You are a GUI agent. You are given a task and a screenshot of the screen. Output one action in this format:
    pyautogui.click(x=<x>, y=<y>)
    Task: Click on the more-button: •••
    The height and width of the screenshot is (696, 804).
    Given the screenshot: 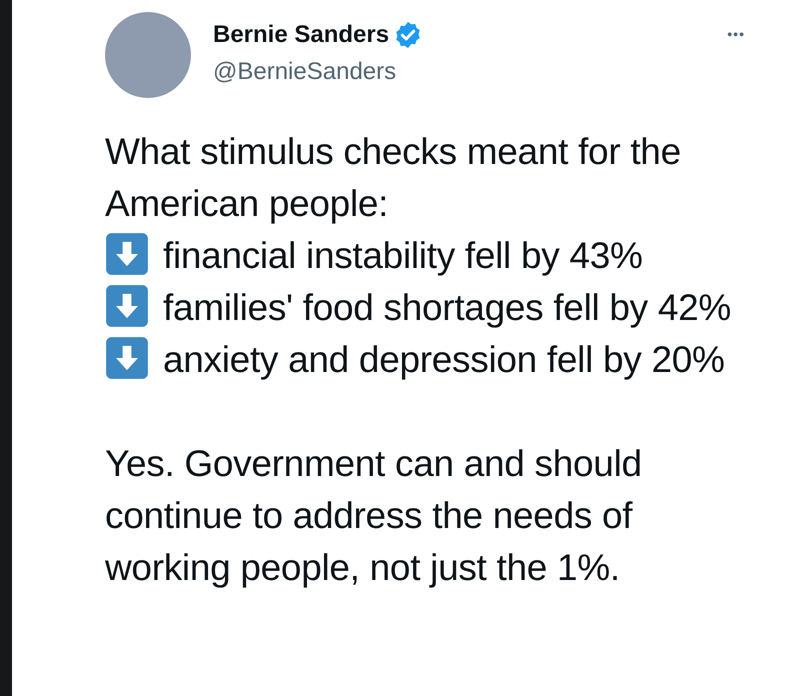 What is the action you would take?
    pyautogui.click(x=736, y=34)
    